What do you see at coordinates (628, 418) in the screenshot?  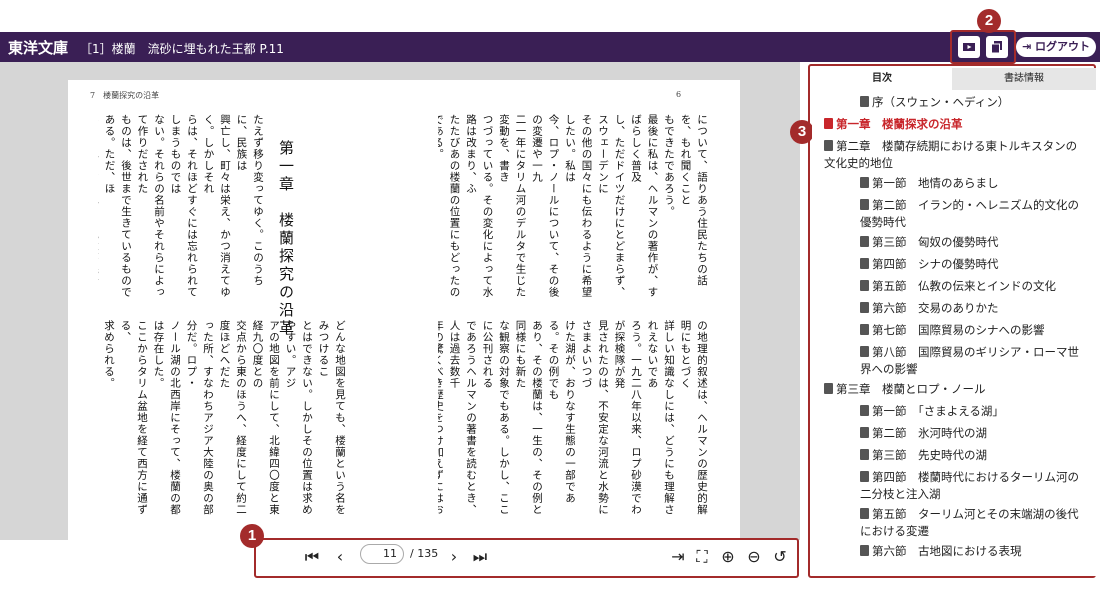 I see `text-column: ろう。一九二八年以来、ロプ砂漠でわが探検隊が発` at bounding box center [628, 418].